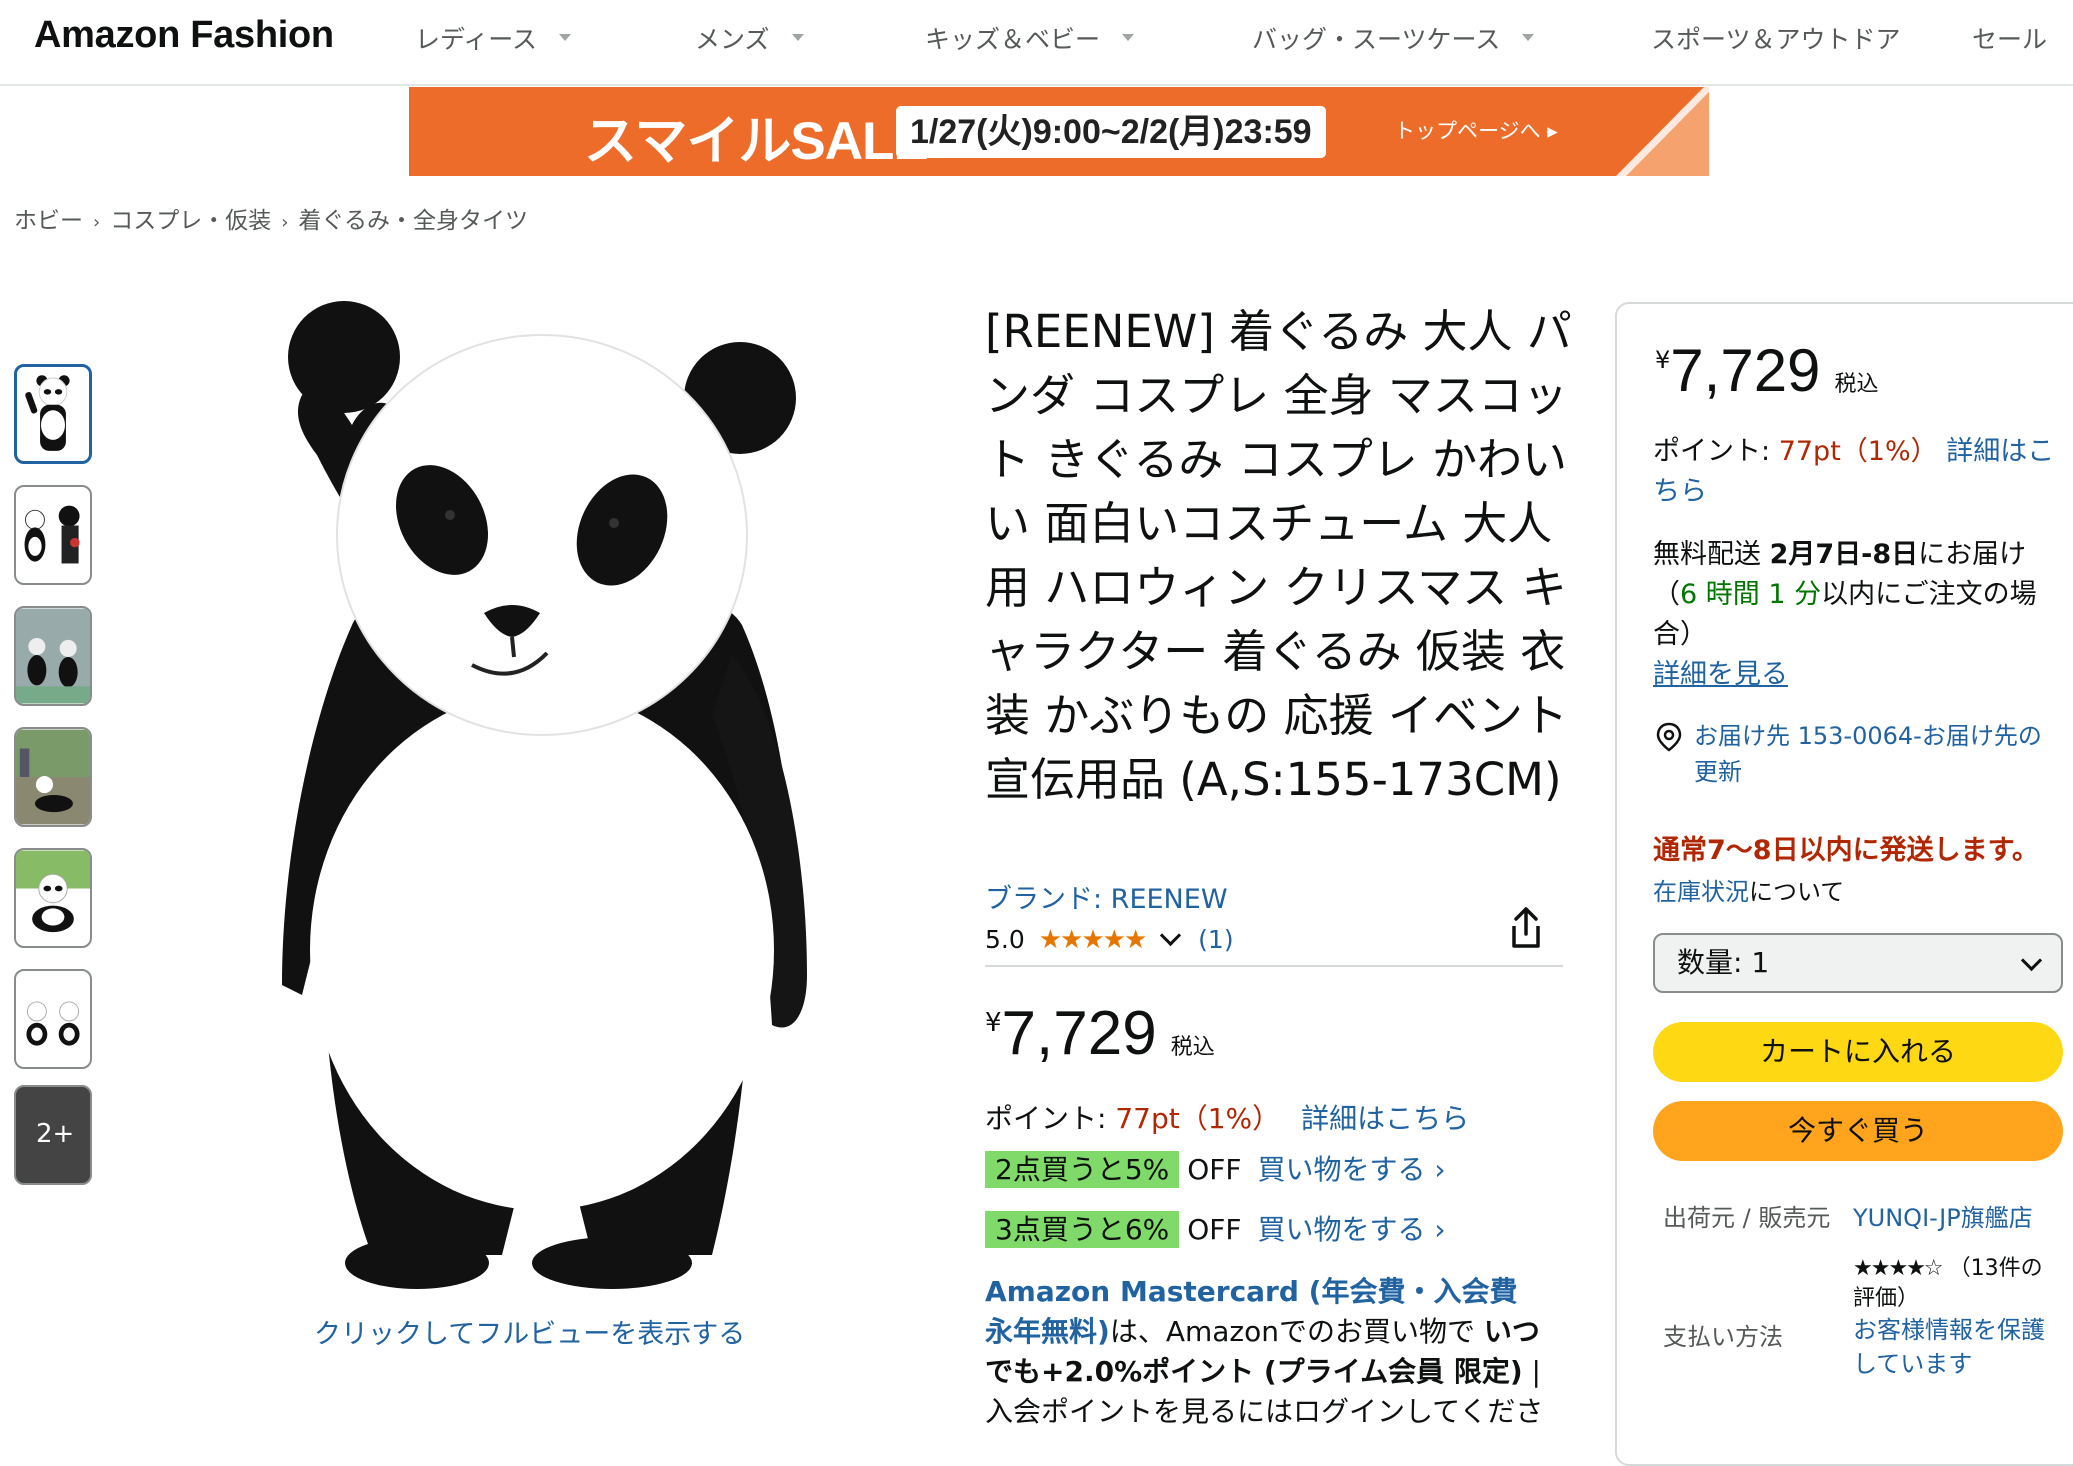 The width and height of the screenshot is (2073, 1466). I want to click on rating-summary: 5.0 ★★★★★ (1), so click(1109, 939).